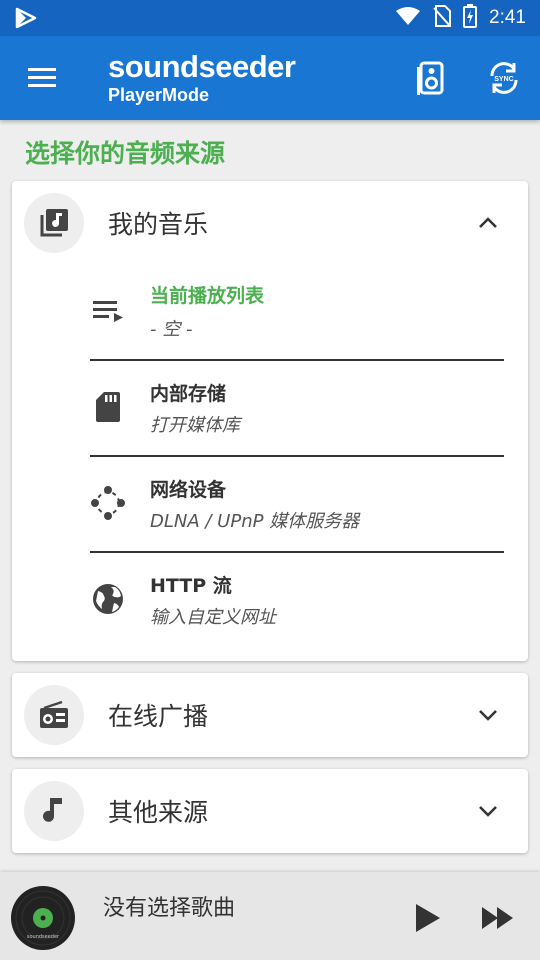  What do you see at coordinates (43, 918) in the screenshot?
I see `album-art-disc: soundseeder` at bounding box center [43, 918].